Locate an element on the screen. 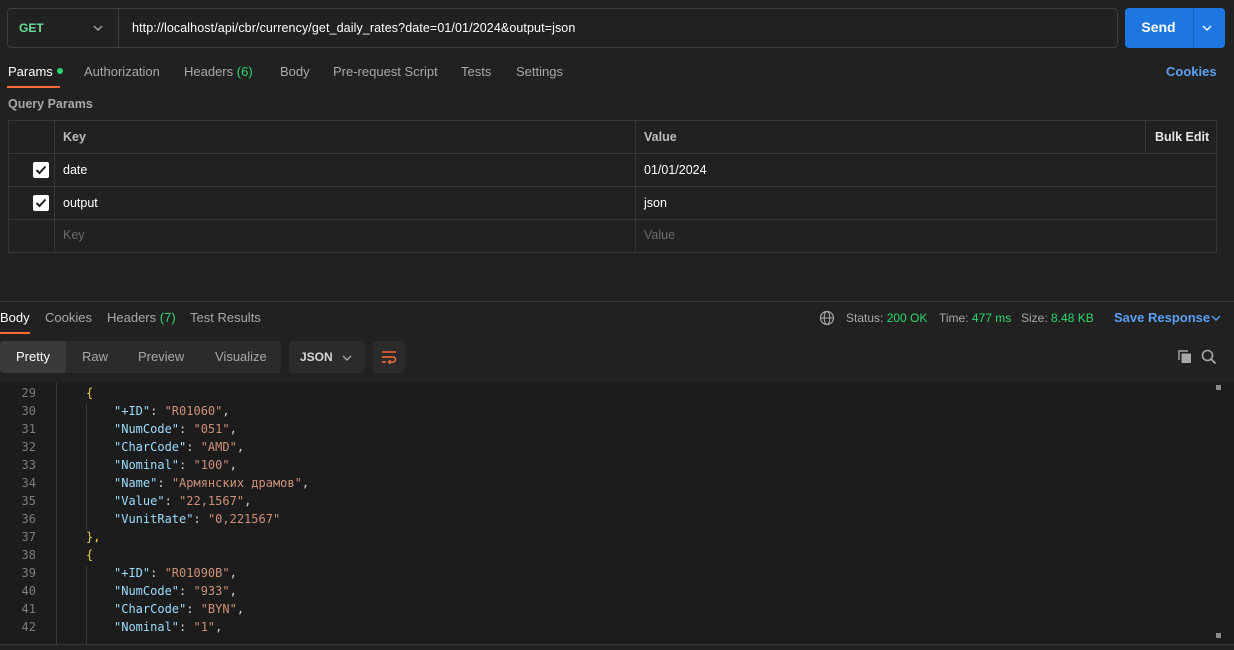 The width and height of the screenshot is (1234, 650). tab-headers: Headers (6) is located at coordinates (218, 71).